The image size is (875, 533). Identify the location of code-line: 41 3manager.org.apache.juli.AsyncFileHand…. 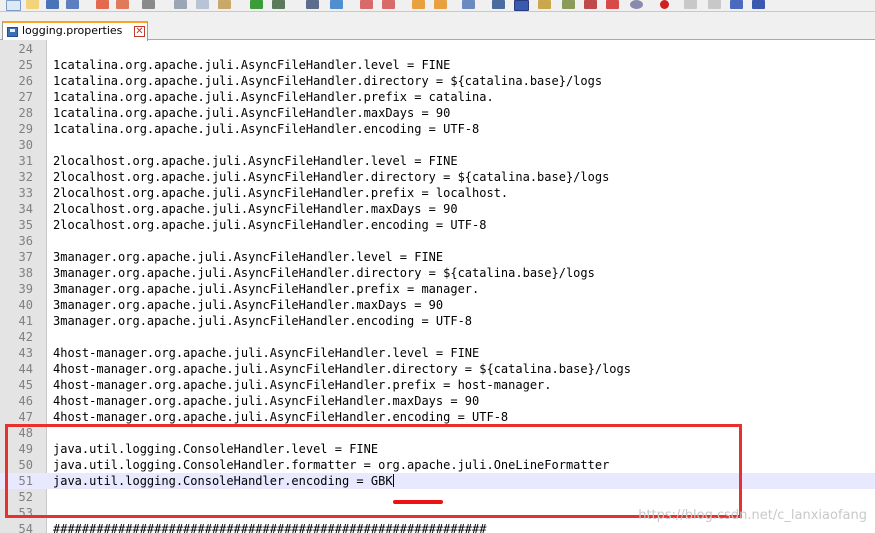
(437, 321).